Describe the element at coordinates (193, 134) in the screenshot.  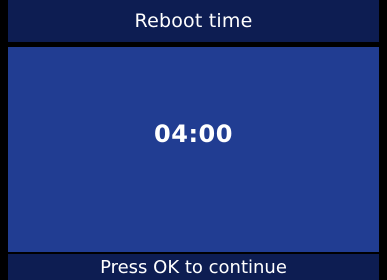
I see `reboot-time-value: 04:00` at that location.